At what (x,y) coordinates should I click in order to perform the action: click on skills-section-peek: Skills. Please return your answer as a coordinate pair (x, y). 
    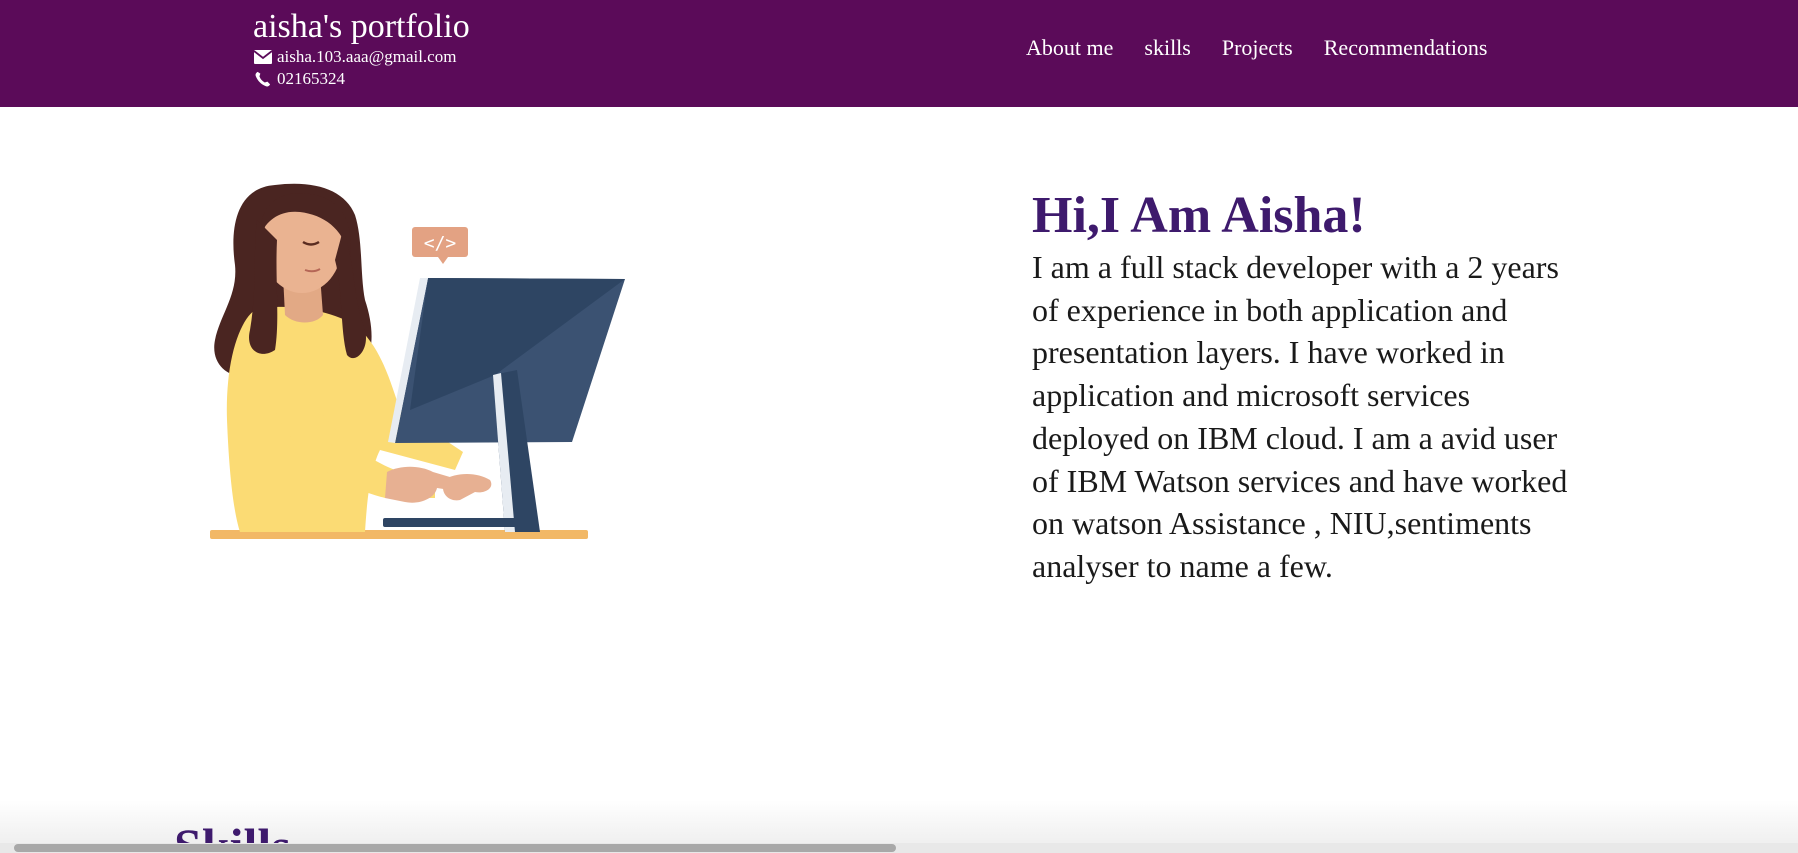
    Looking at the image, I should click on (899, 826).